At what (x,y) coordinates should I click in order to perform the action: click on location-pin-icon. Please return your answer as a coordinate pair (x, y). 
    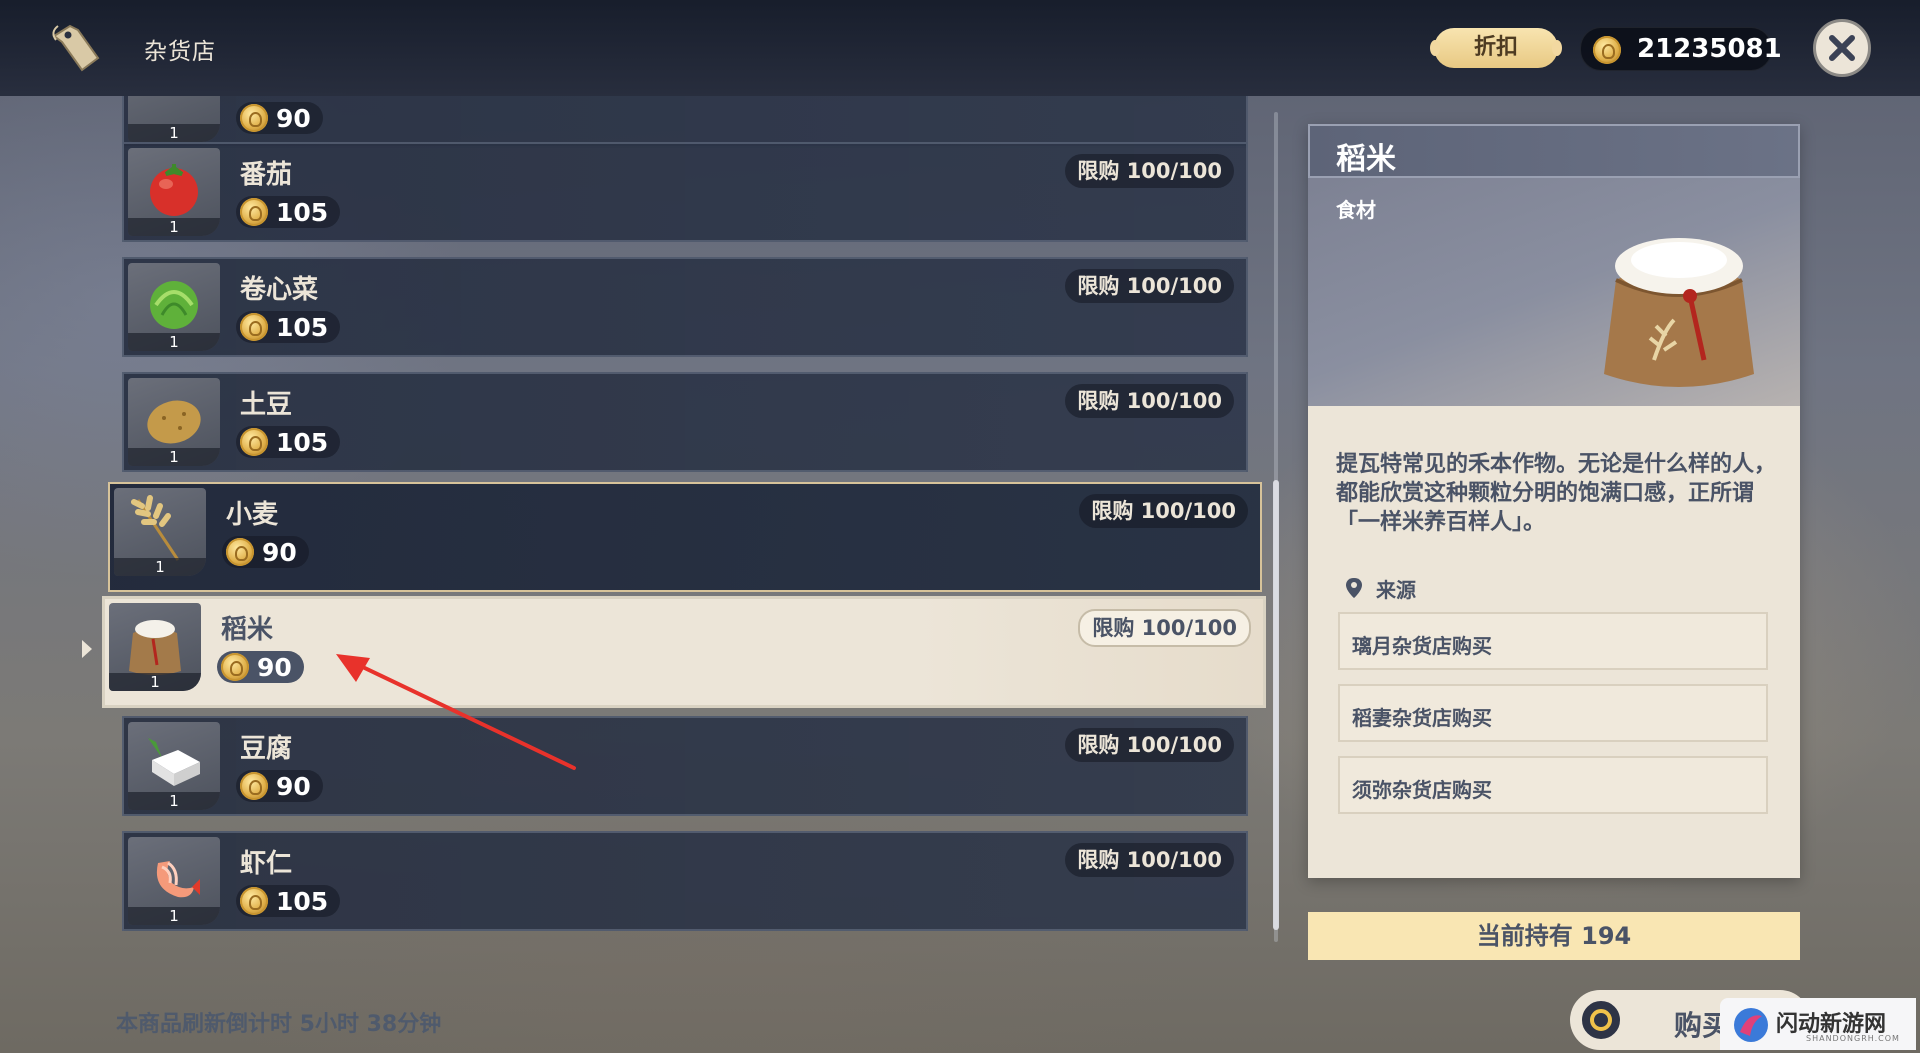
    Looking at the image, I should click on (1354, 588).